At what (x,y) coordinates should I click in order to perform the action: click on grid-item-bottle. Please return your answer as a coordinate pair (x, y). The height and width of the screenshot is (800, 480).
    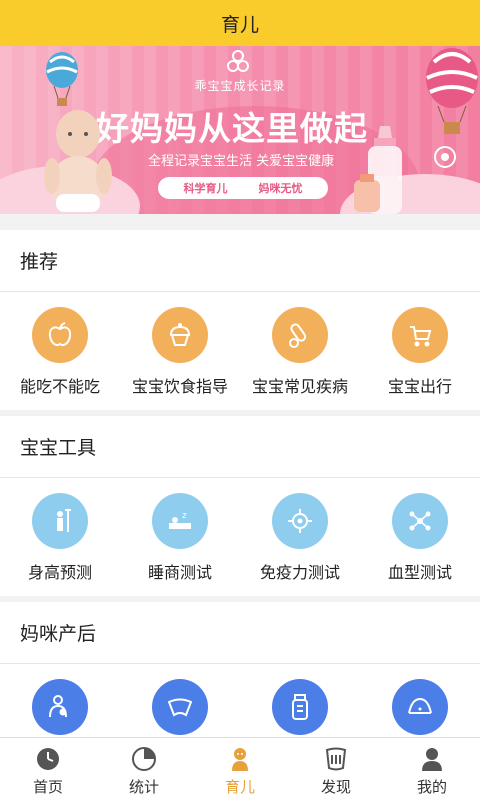
    Looking at the image, I should click on (300, 699).